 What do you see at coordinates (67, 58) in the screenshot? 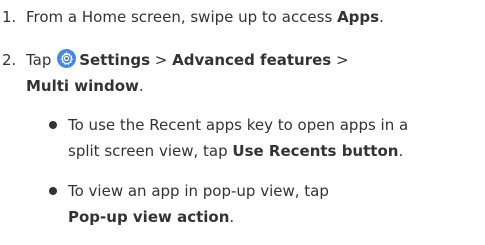
I see `settings-gear-icon` at bounding box center [67, 58].